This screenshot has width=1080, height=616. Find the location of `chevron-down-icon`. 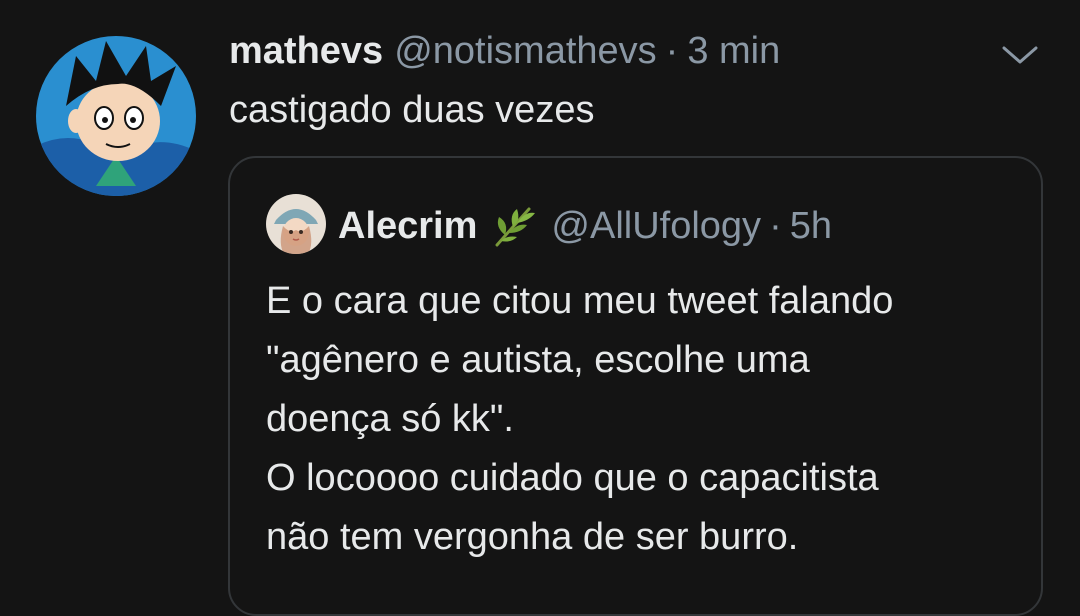

chevron-down-icon is located at coordinates (1020, 55).